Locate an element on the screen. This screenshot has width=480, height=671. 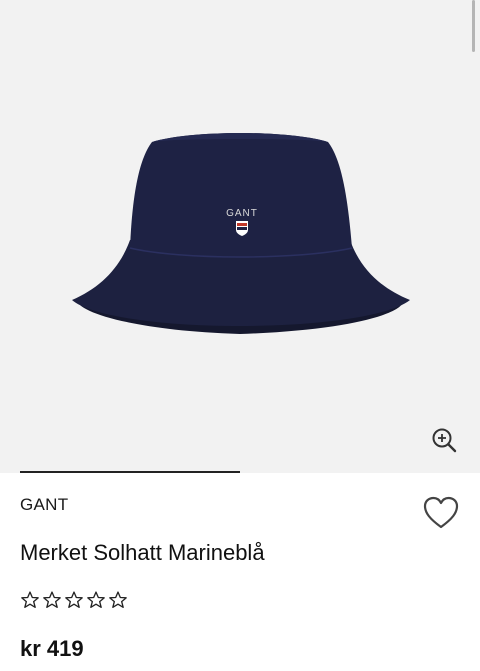
product-brand: GANT is located at coordinates (44, 505).